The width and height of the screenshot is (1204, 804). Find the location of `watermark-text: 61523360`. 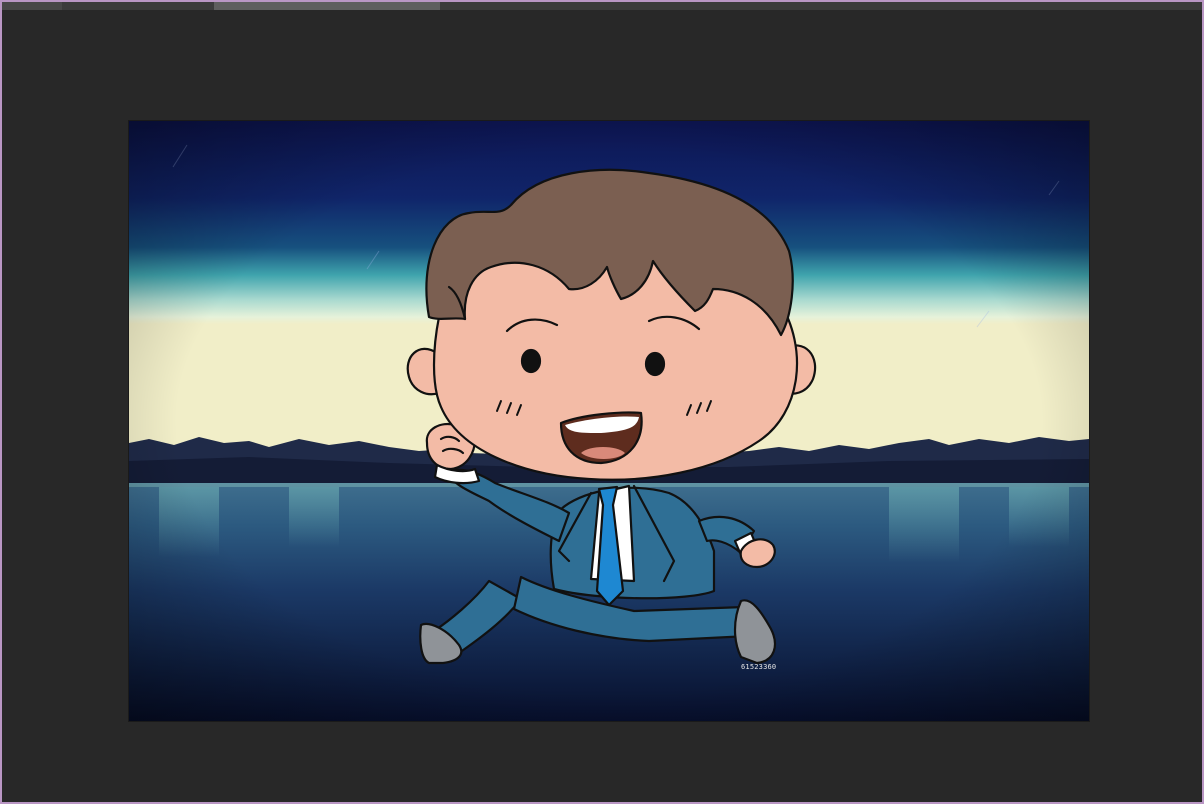

watermark-text: 61523360 is located at coordinates (759, 667).